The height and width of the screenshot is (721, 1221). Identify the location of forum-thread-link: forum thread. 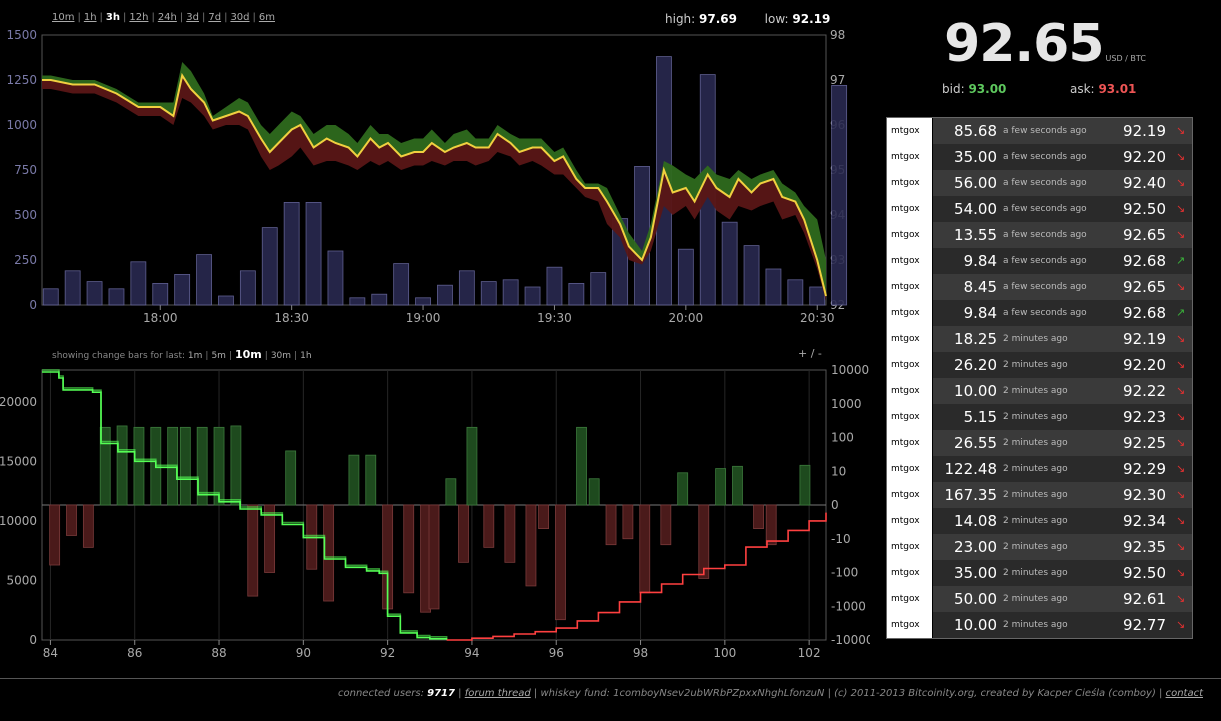
(498, 693).